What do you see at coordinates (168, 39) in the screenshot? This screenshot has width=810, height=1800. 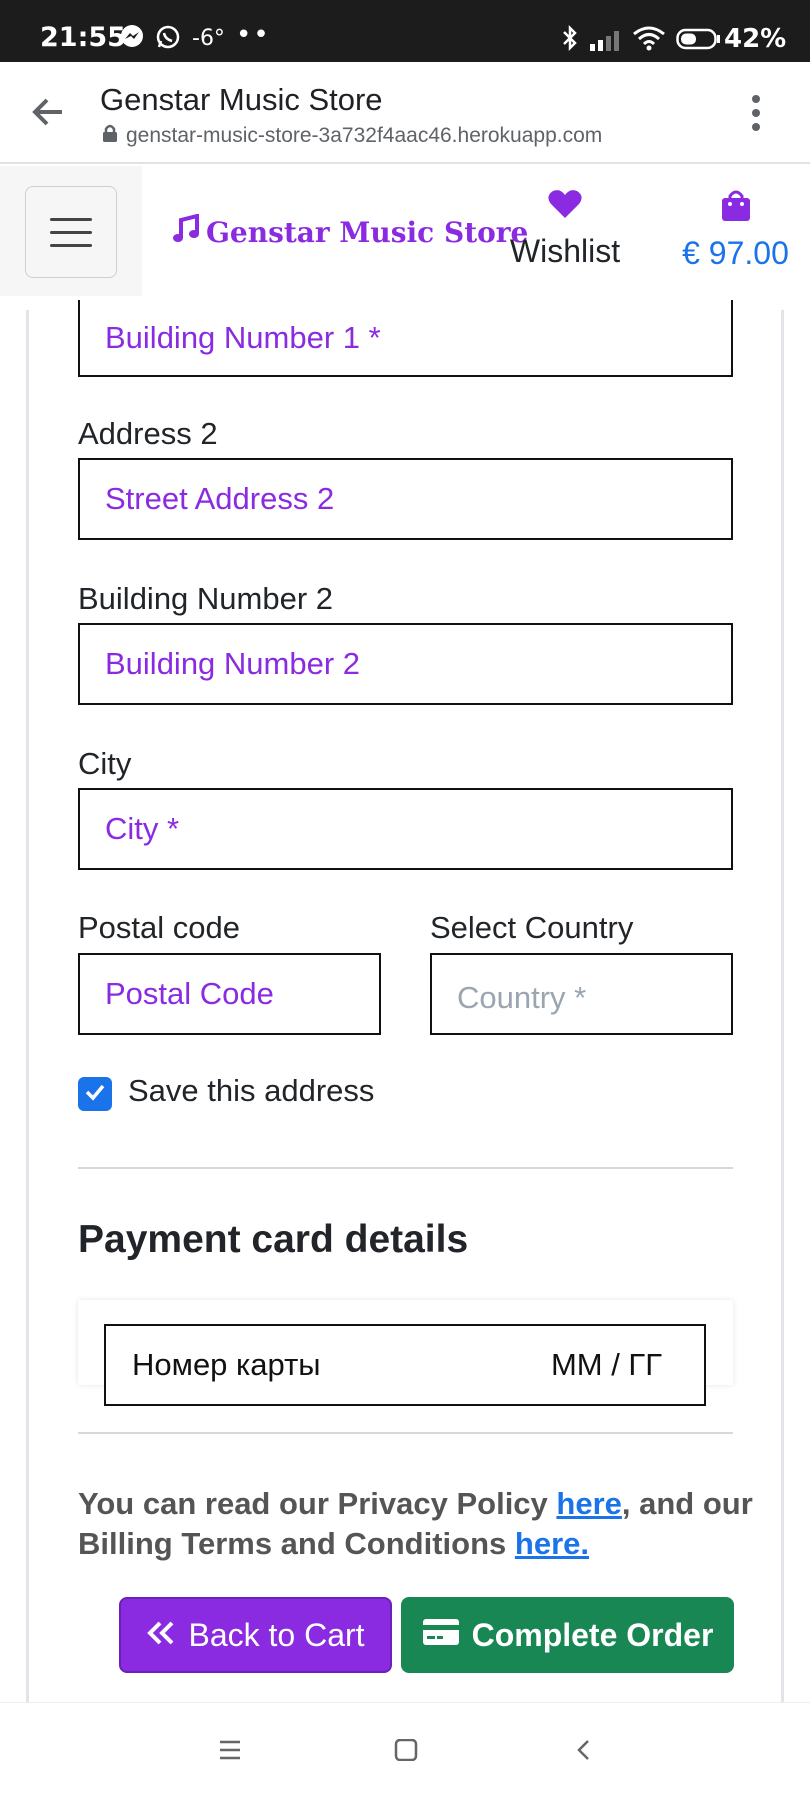 I see `whatsapp-icon` at bounding box center [168, 39].